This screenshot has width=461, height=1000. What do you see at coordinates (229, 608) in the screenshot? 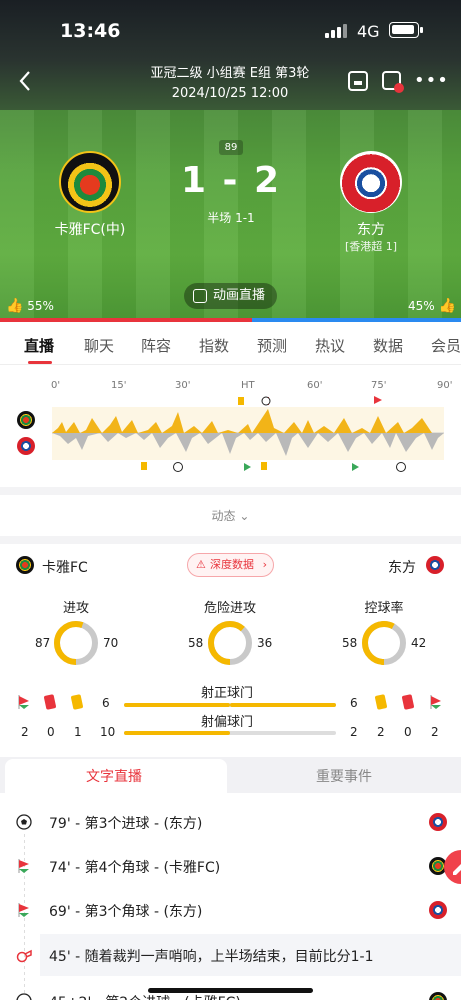
I see `stat-label-dangerous-attack: 危险进攻` at bounding box center [229, 608].